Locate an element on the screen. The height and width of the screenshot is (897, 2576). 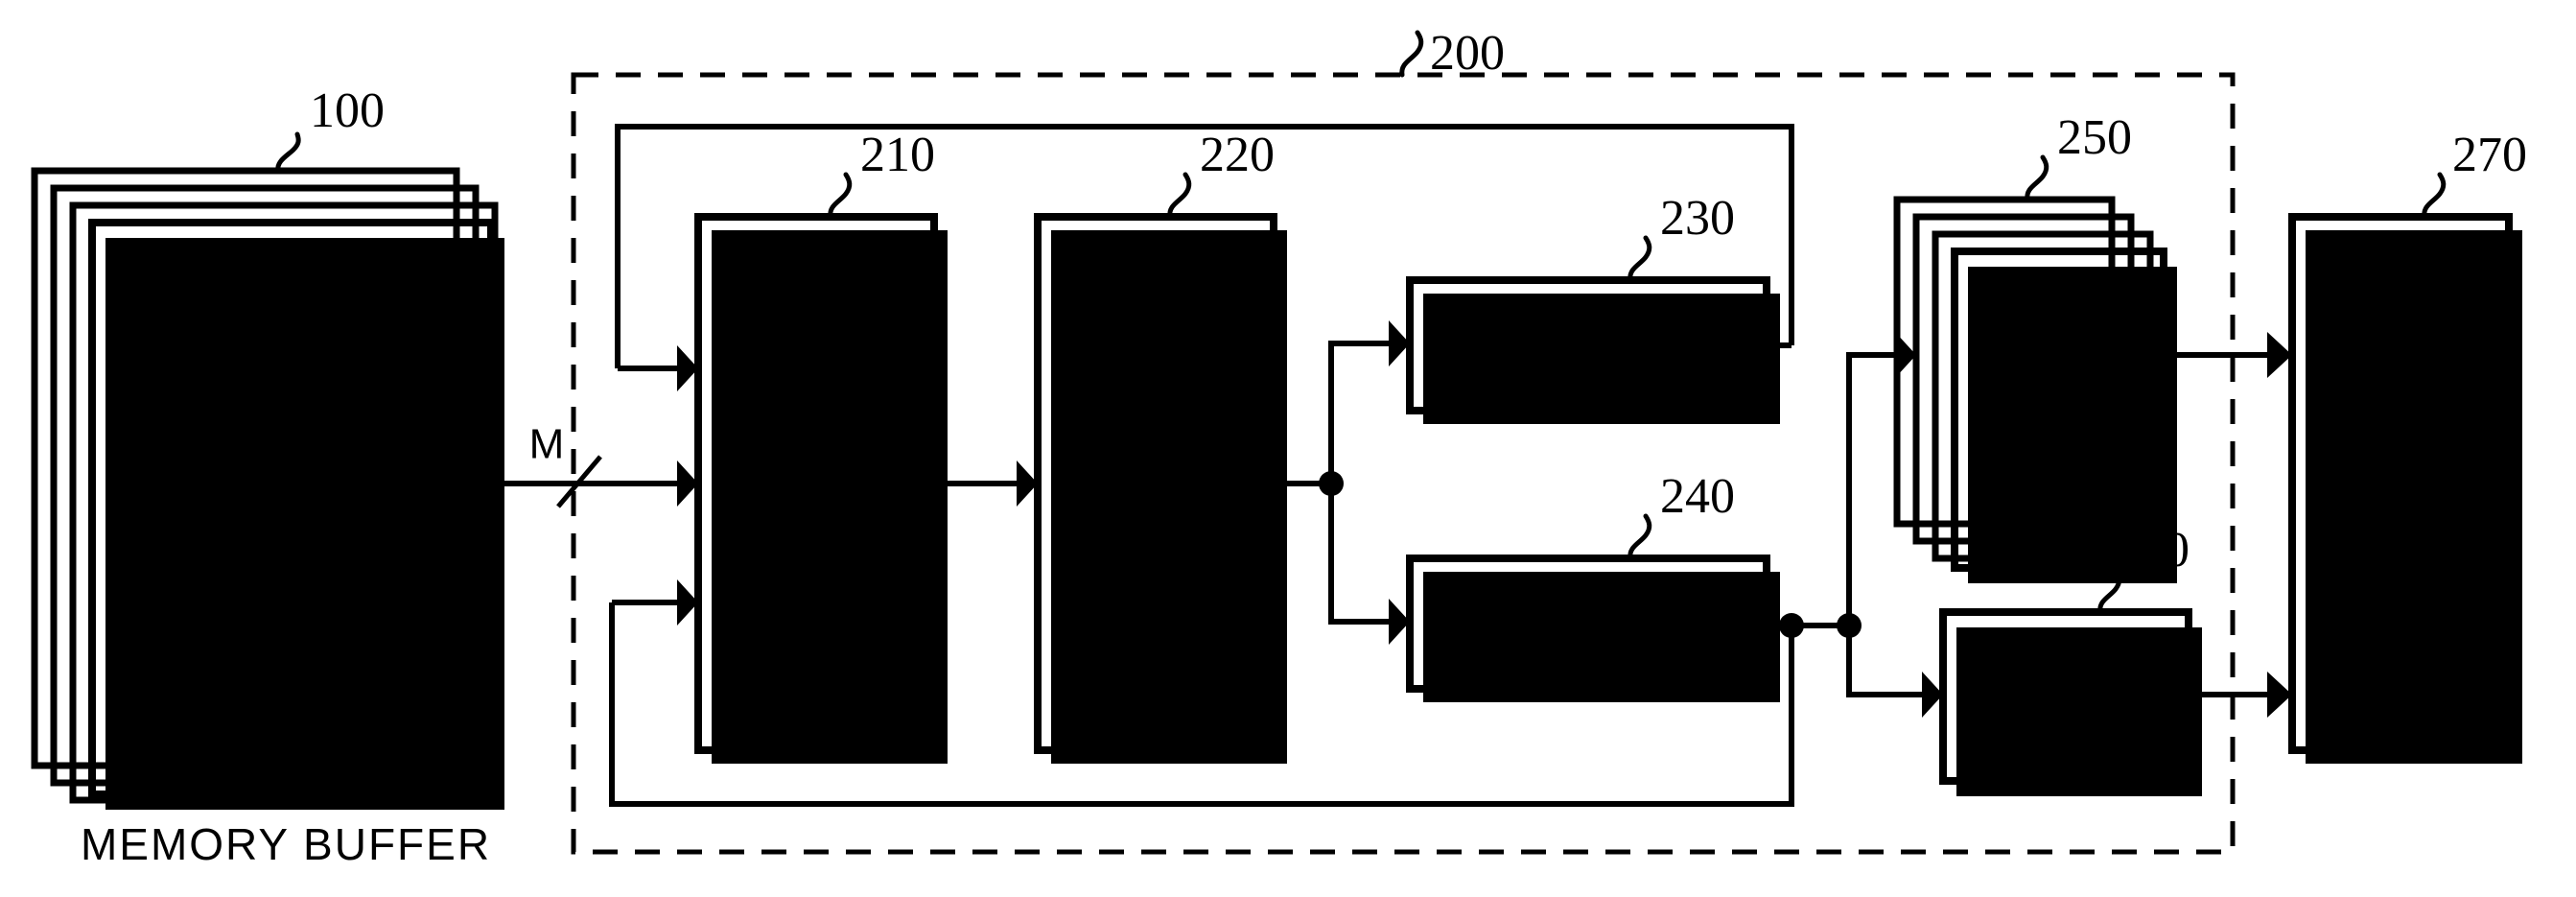
junction-dot-deint-a is located at coordinates (1791, 625).